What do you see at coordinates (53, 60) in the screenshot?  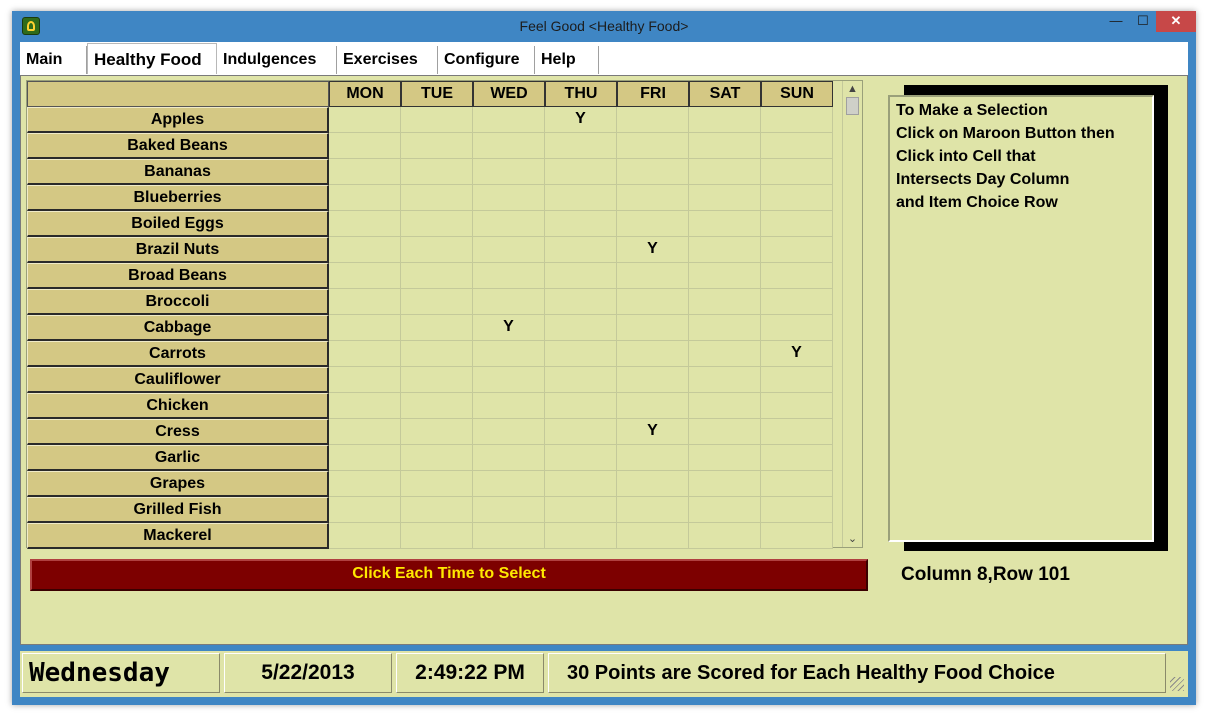 I see `tab-main: Main` at bounding box center [53, 60].